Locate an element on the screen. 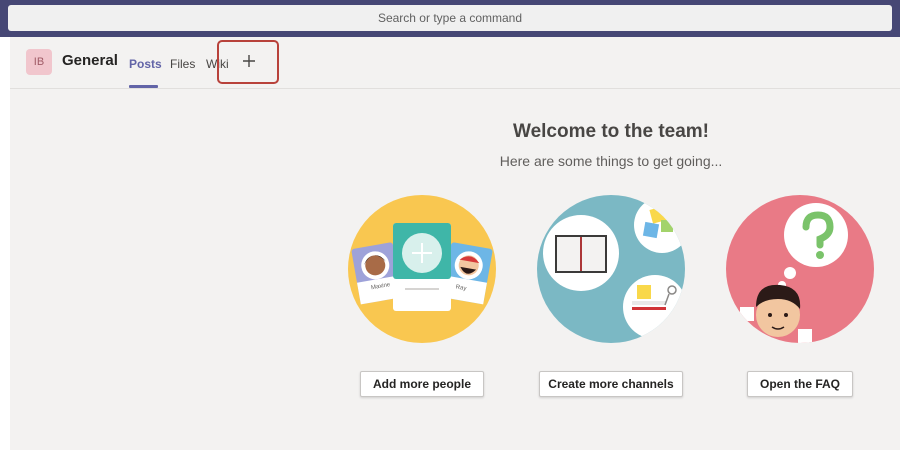 This screenshot has width=900, height=450. add-tab-highlight is located at coordinates (248, 62).